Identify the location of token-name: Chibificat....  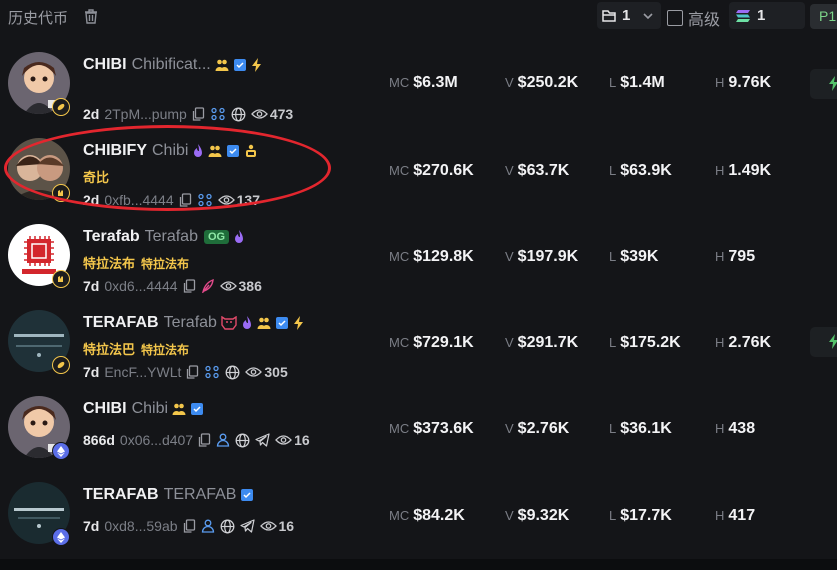
(171, 64).